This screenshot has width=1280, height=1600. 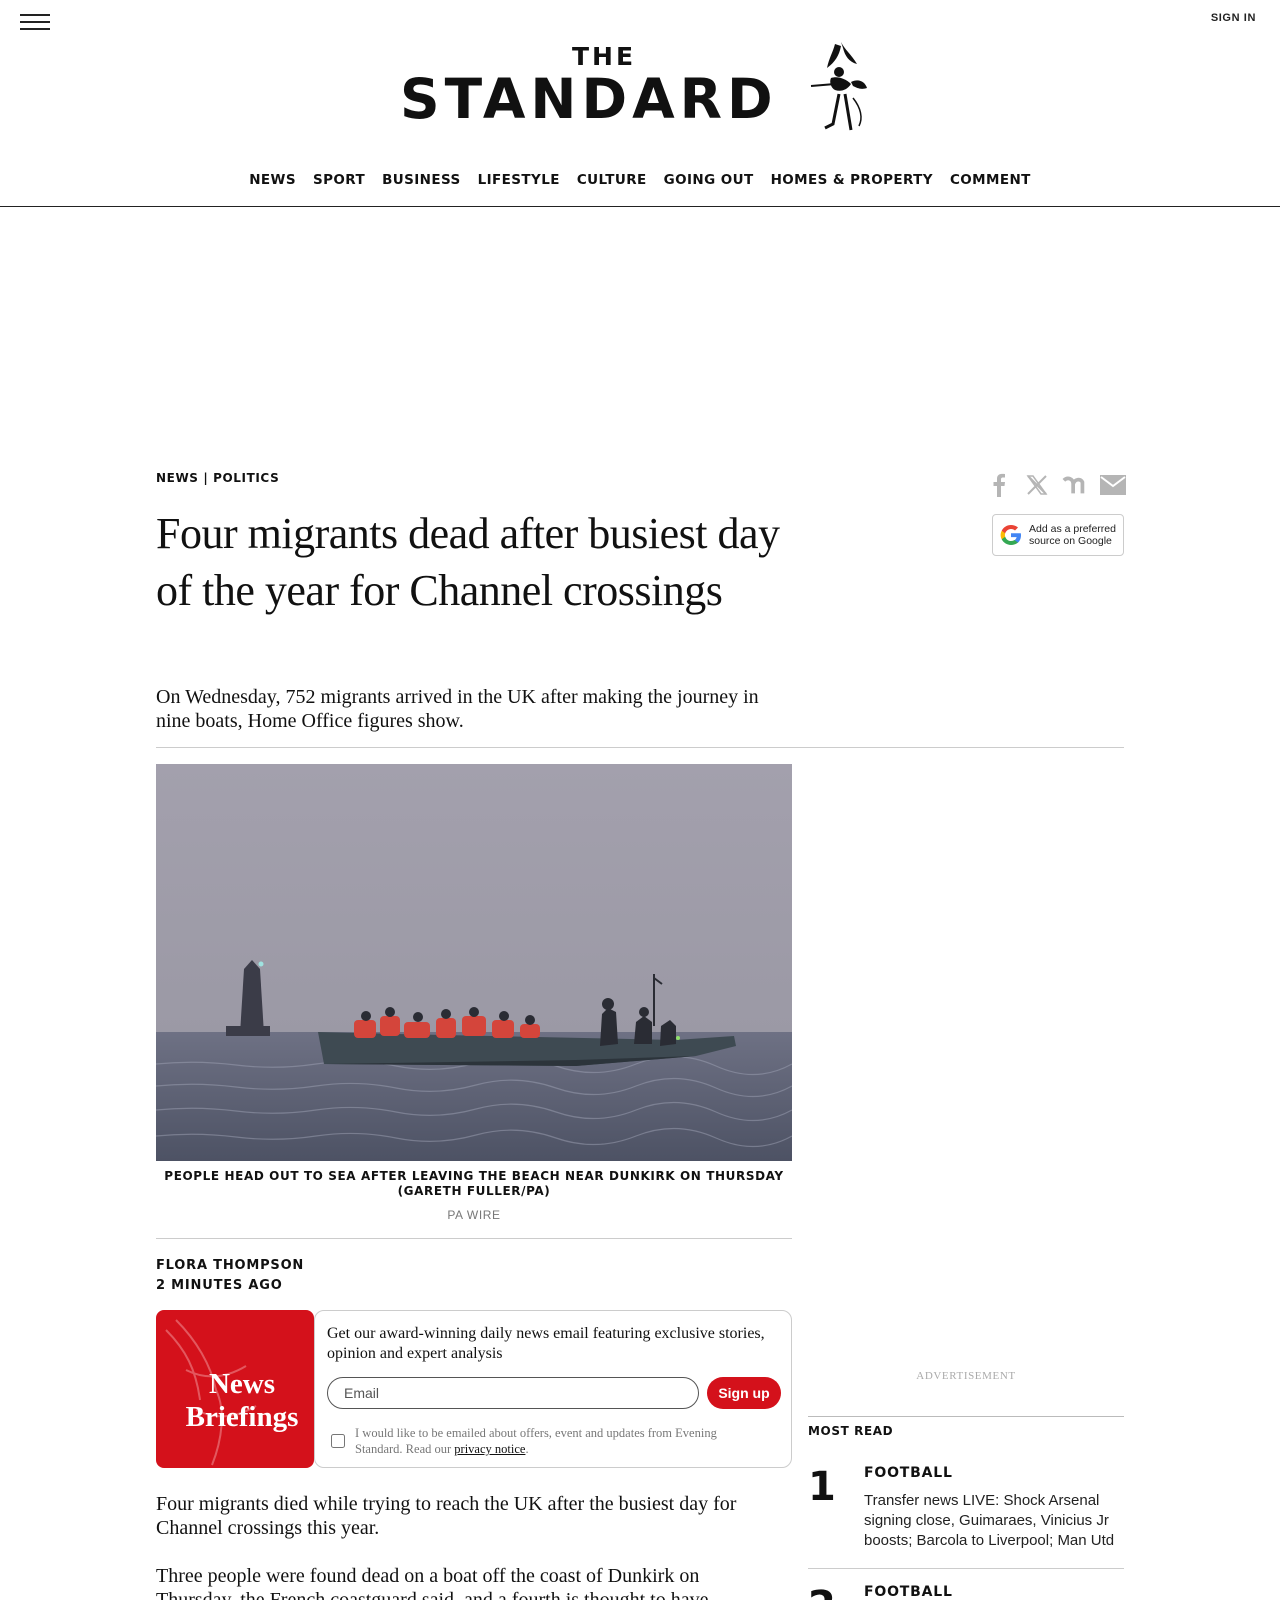 What do you see at coordinates (640, 206) in the screenshot?
I see `nav-divider` at bounding box center [640, 206].